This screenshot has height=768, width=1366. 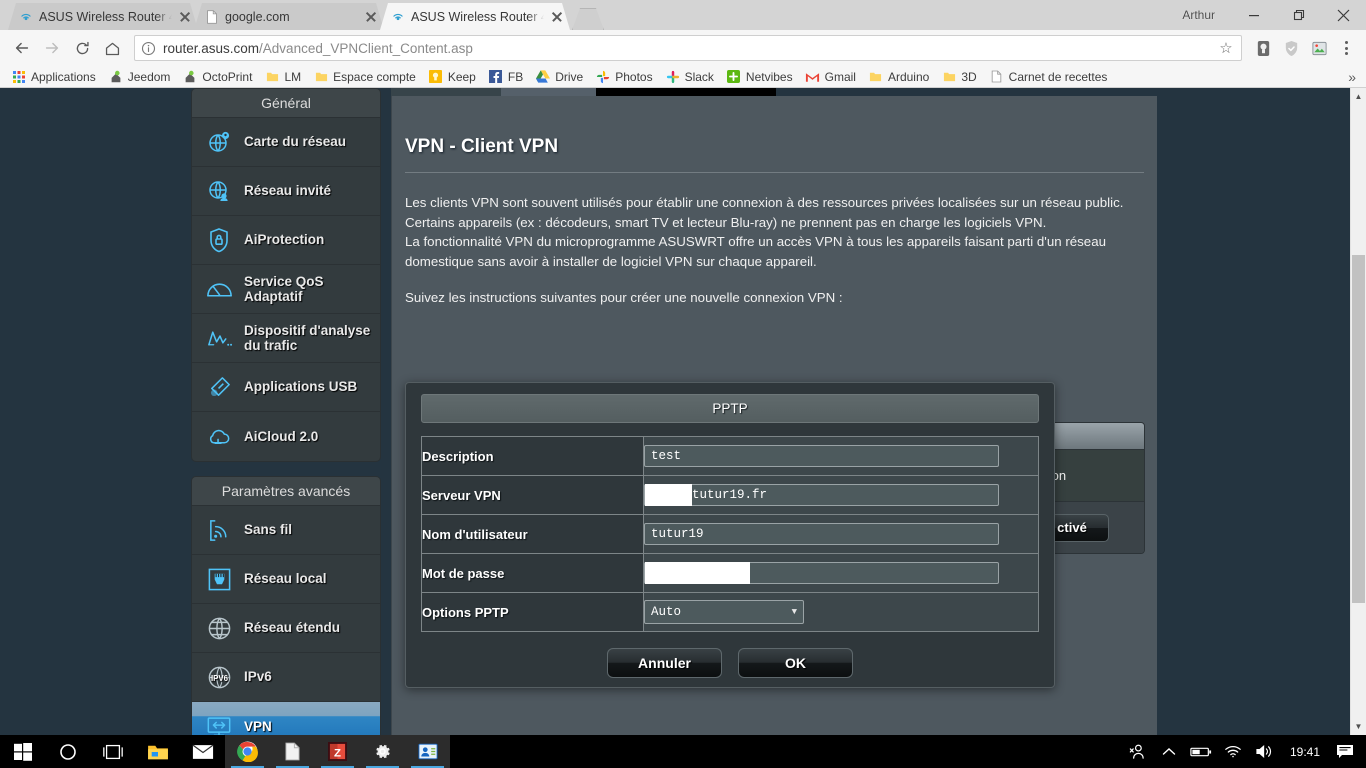 I want to click on windows-start-icon, so click(x=22, y=751).